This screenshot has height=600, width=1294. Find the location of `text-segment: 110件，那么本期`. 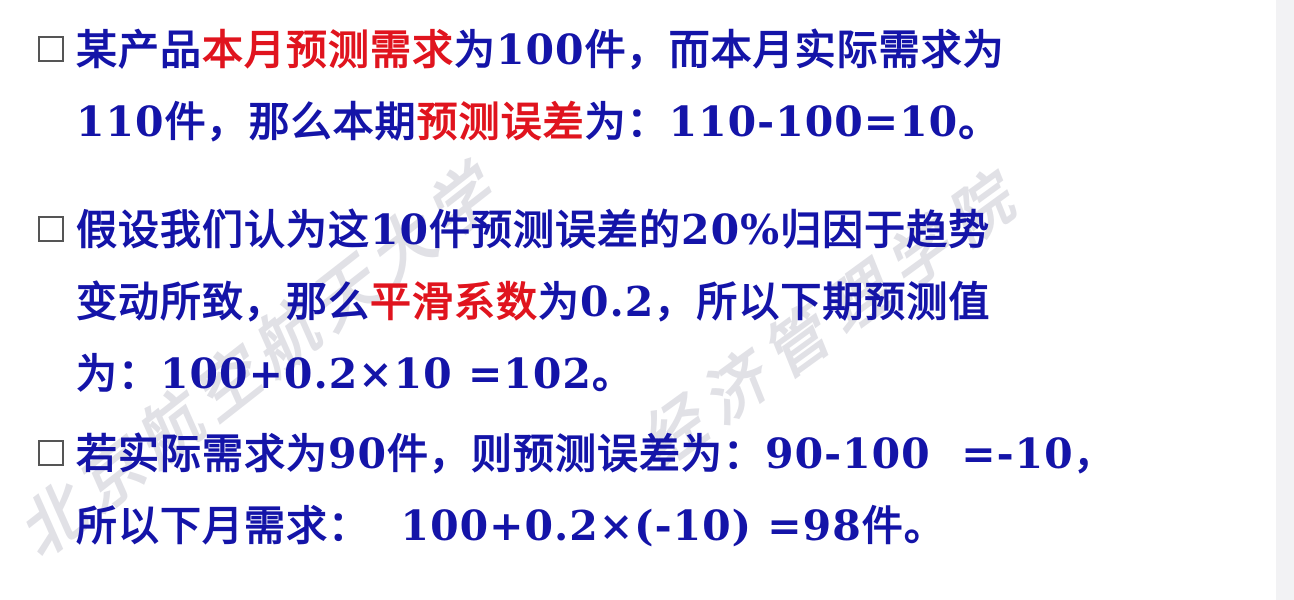

text-segment: 110件，那么本期 is located at coordinates (246, 122).